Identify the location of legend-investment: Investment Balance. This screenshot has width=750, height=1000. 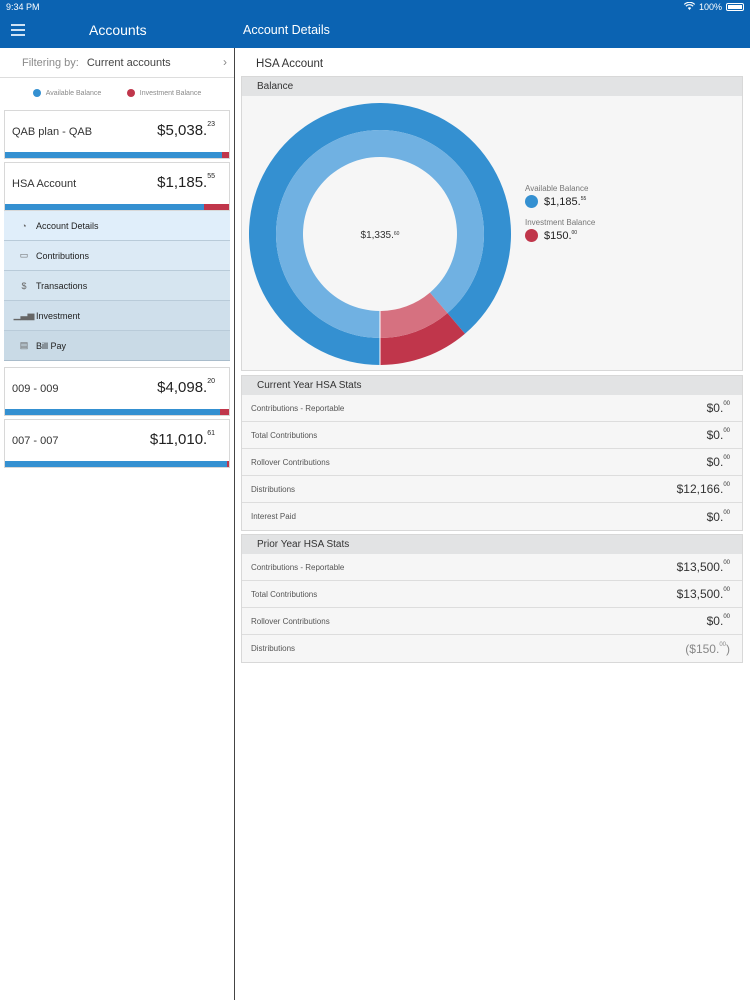
(164, 93).